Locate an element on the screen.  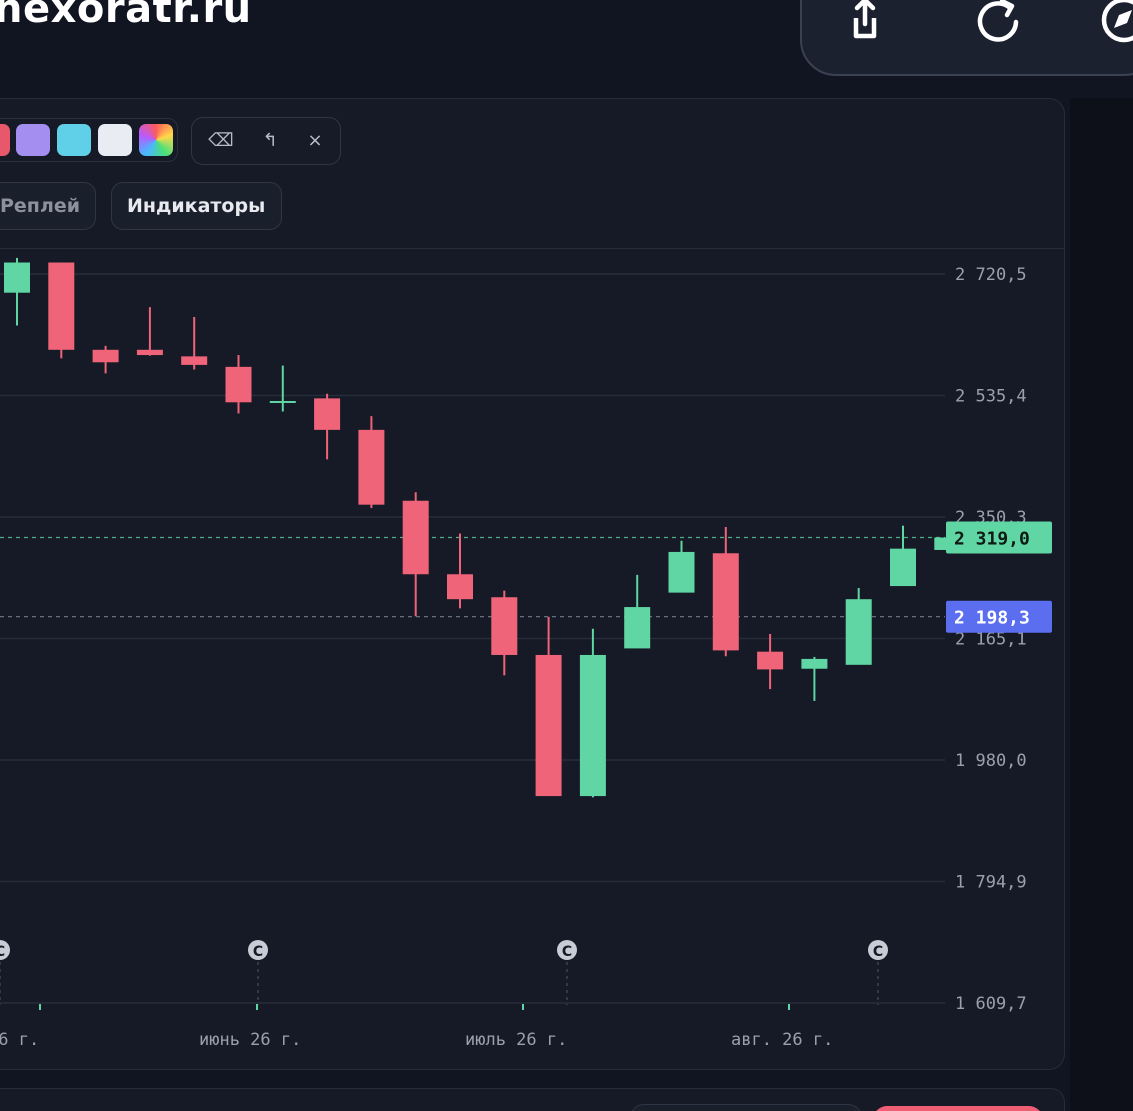
bottom-chip is located at coordinates (746, 1107).